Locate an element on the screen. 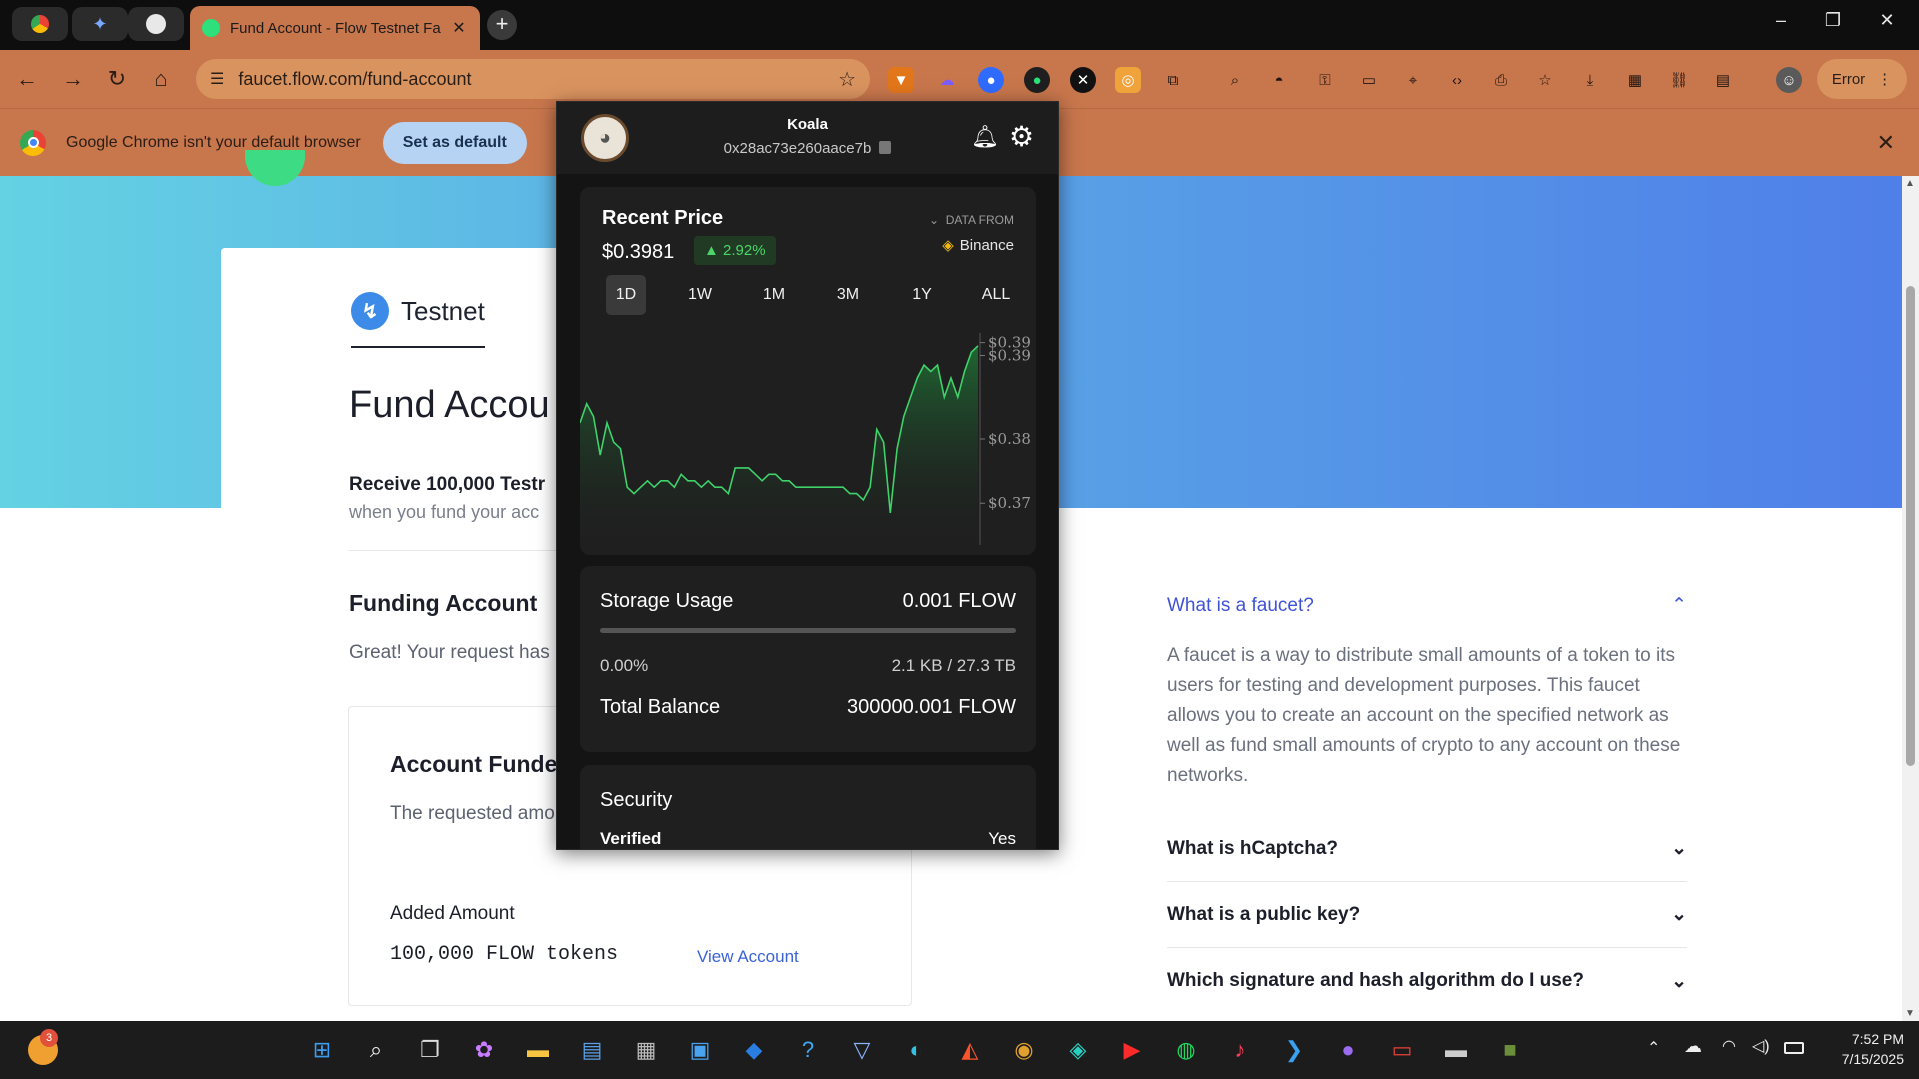  cube-app-icon: ◈ is located at coordinates (1078, 1050).